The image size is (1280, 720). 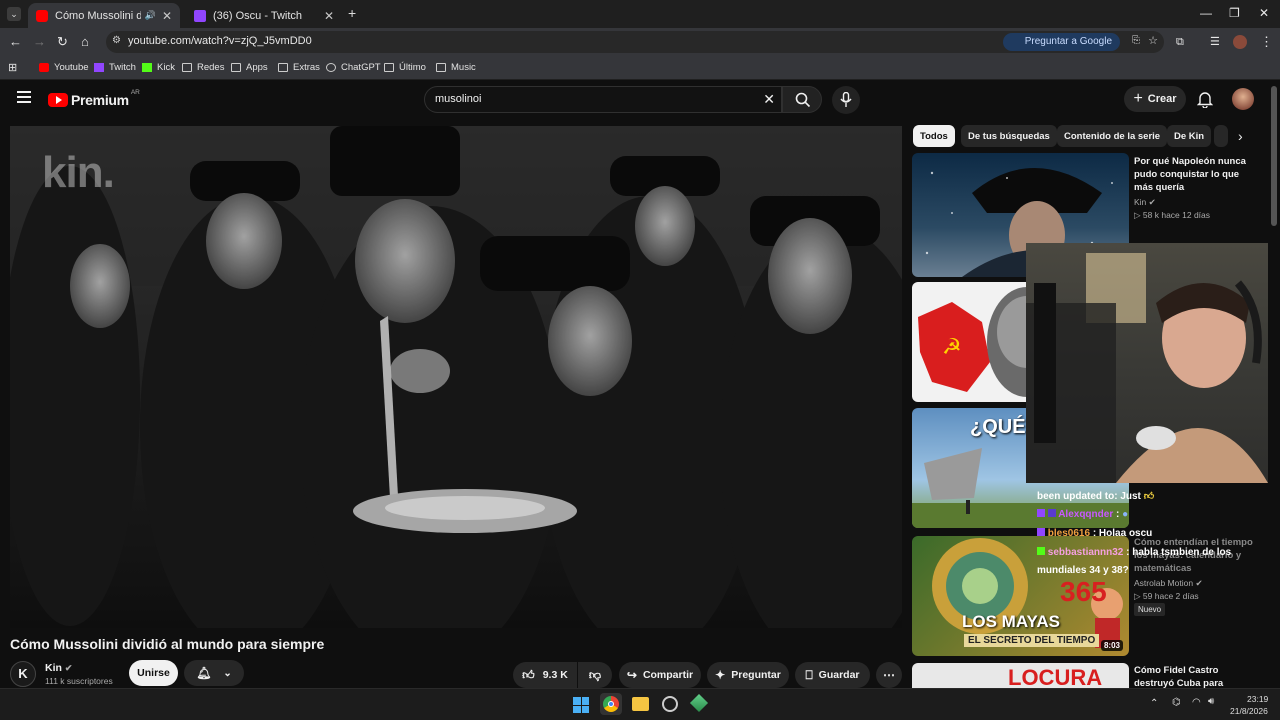 What do you see at coordinates (670, 704) in the screenshot?
I see `app-icon` at bounding box center [670, 704].